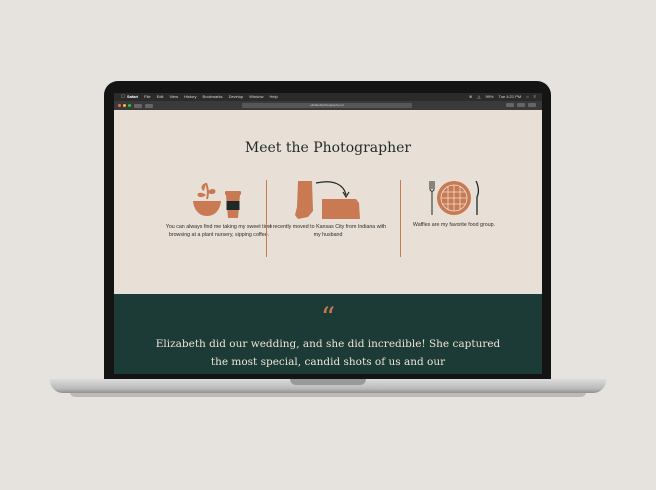 The image size is (656, 490). I want to click on menu-safari: Safari, so click(132, 97).